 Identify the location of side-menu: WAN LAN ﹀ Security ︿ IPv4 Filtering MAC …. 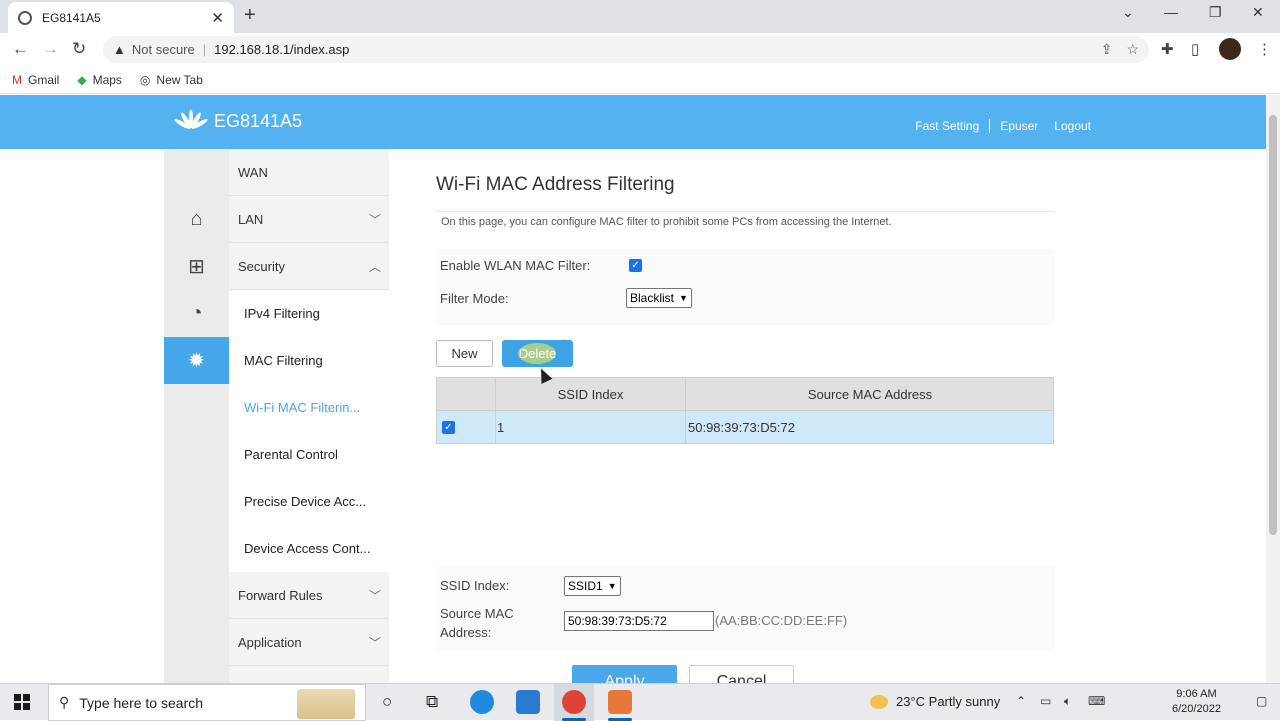
(309, 416).